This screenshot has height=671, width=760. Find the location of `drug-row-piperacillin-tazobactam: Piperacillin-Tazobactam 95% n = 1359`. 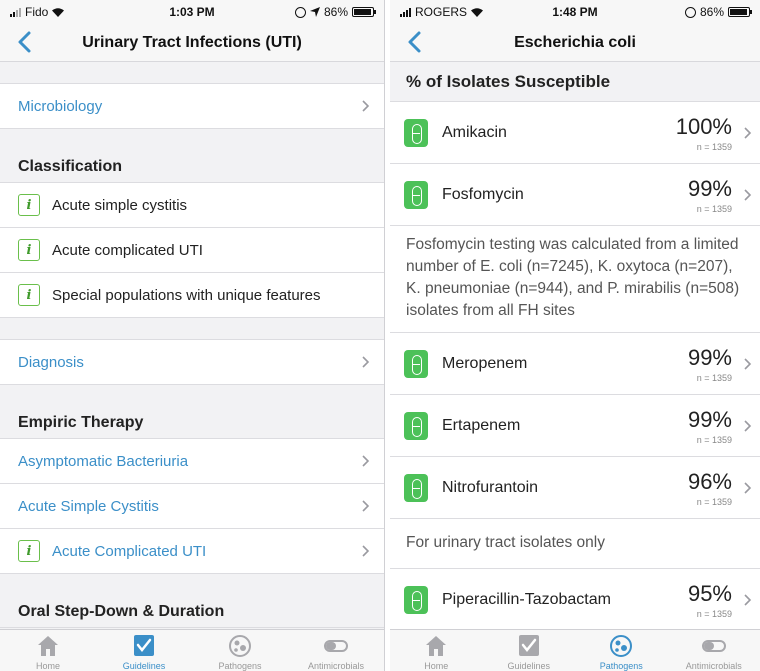

drug-row-piperacillin-tazobactam: Piperacillin-Tazobactam 95% n = 1359 is located at coordinates (575, 599).